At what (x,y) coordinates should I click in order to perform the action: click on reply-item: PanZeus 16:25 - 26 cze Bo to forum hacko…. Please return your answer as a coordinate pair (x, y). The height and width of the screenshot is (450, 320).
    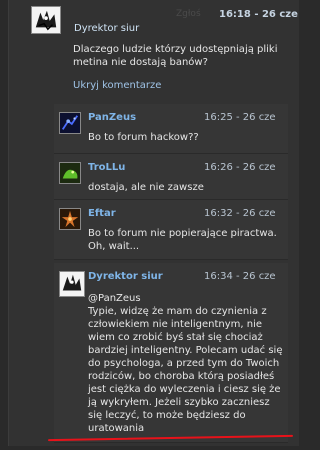
    Looking at the image, I should click on (171, 129).